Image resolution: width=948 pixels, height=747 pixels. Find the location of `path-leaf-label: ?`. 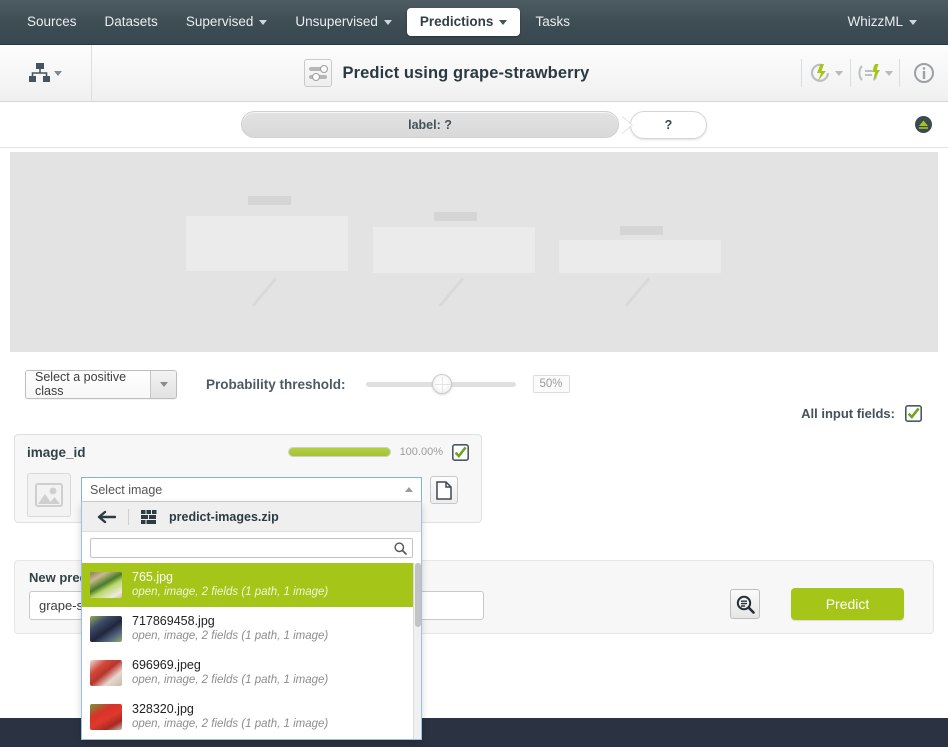

path-leaf-label: ? is located at coordinates (668, 124).